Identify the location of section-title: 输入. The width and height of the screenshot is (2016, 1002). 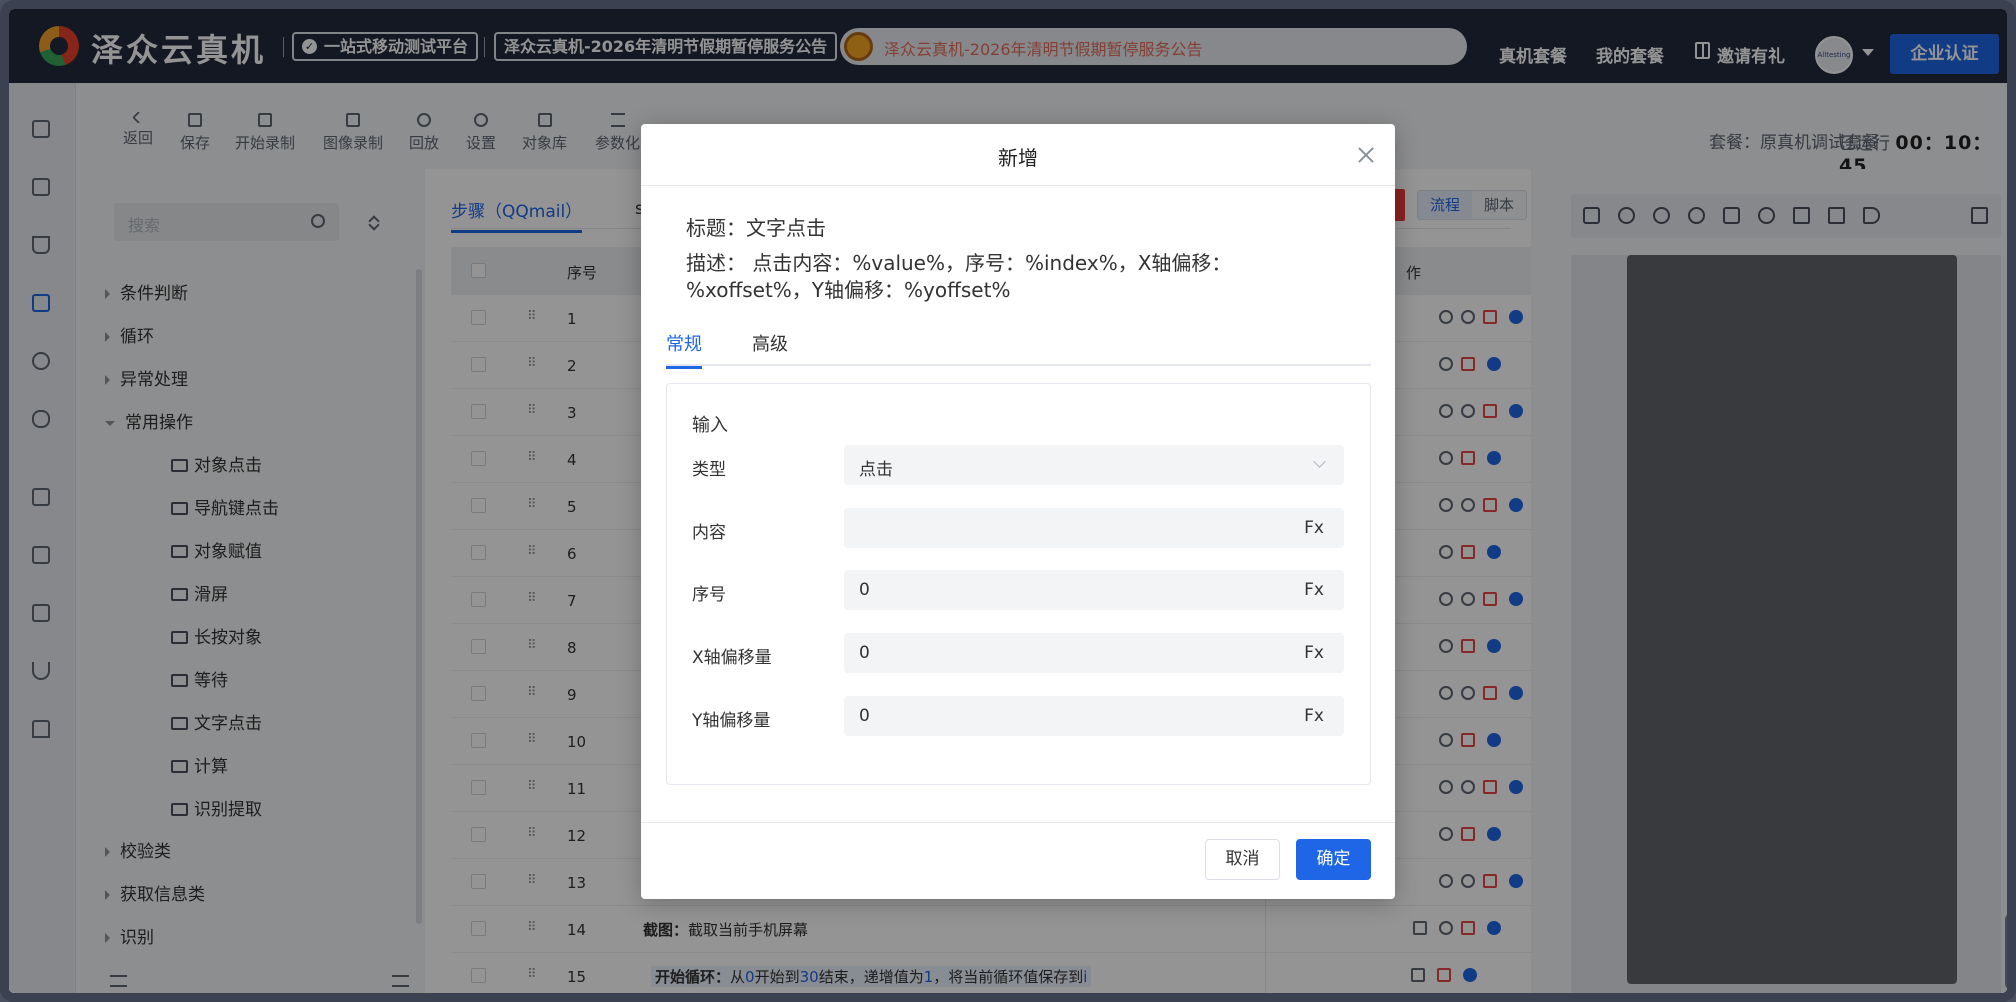
(710, 425).